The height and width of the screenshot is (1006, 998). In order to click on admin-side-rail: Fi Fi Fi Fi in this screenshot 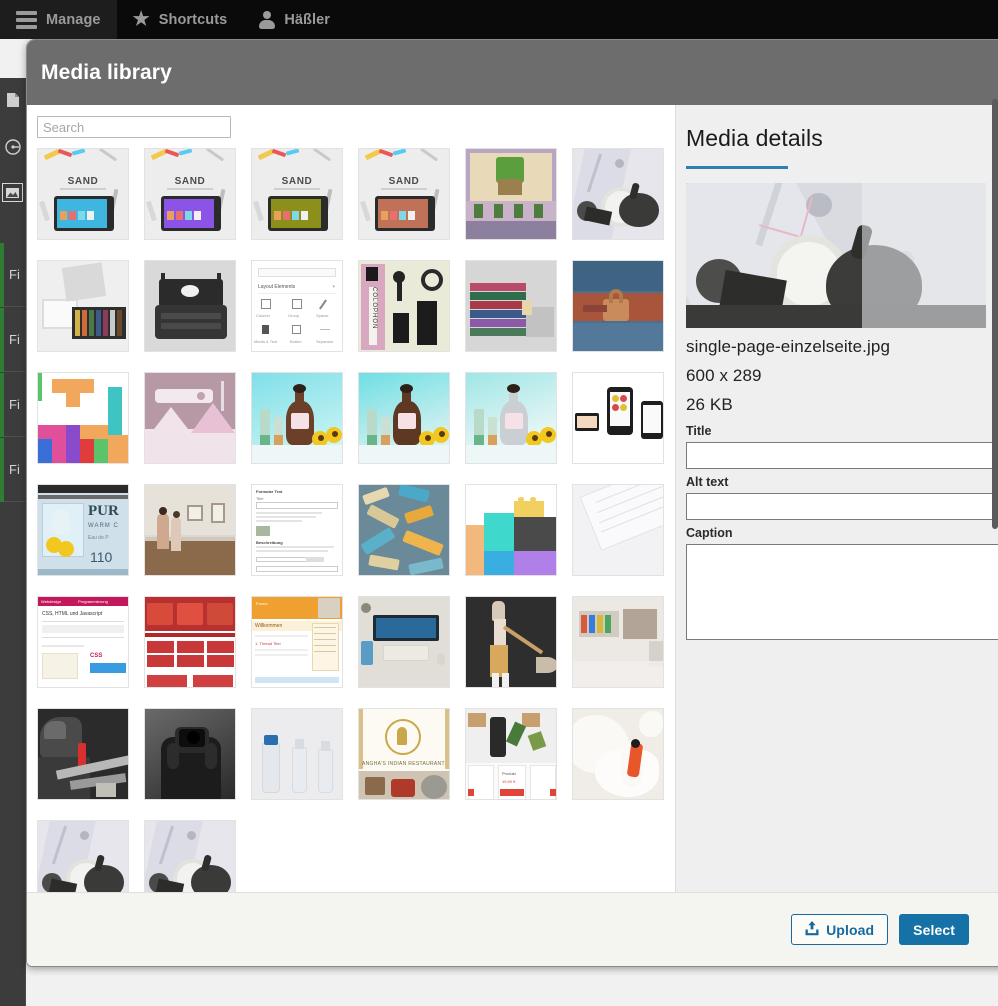, I will do `click(13, 542)`.